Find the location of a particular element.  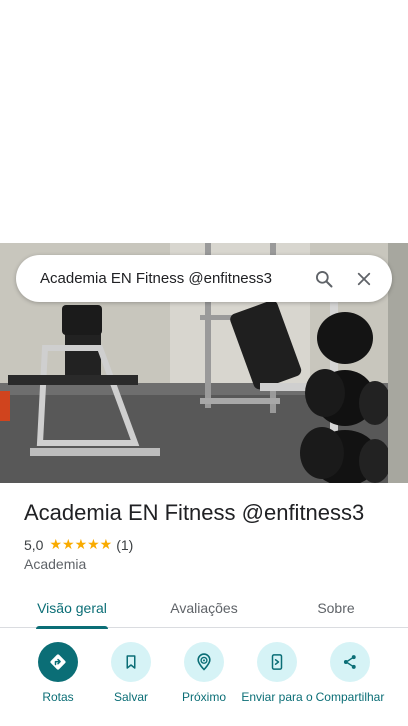

rating-row: 5,0 ★★★★★ (1) is located at coordinates (78, 544).